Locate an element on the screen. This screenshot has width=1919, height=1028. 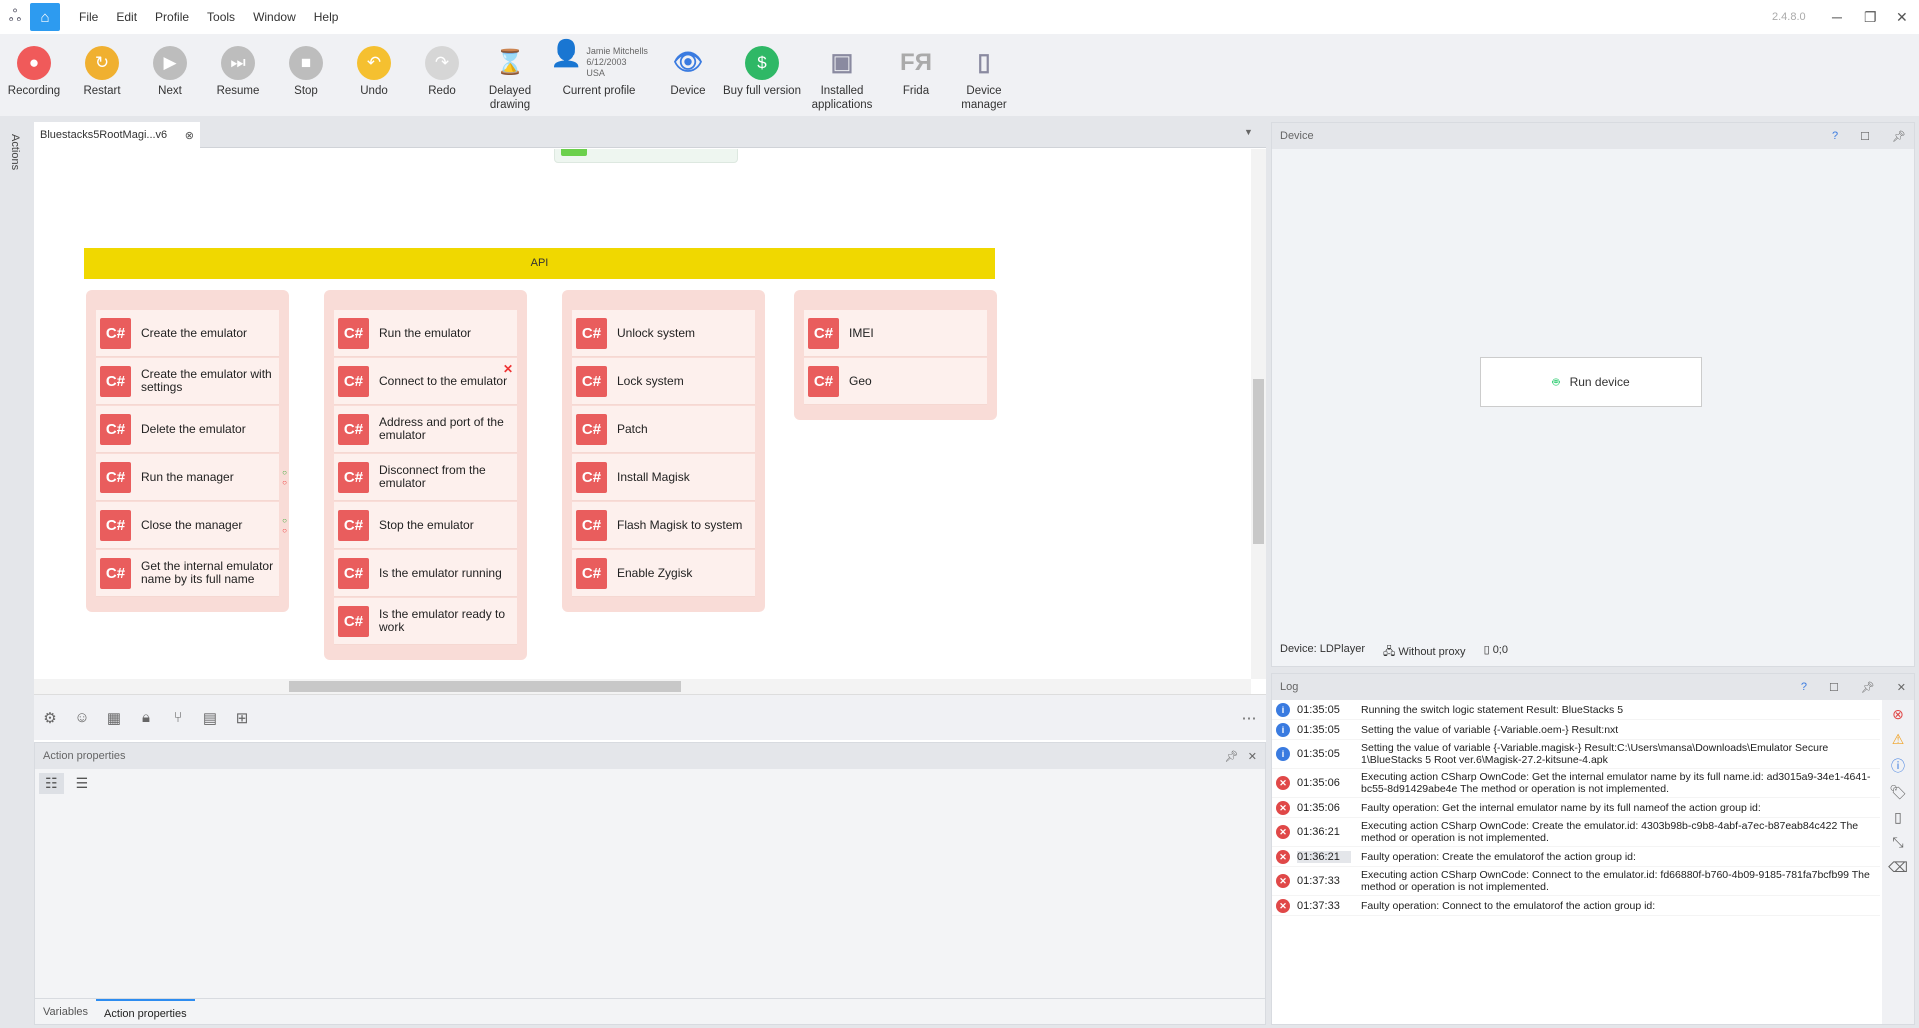
action-item: C# Delete the emulator is located at coordinates (187, 429).